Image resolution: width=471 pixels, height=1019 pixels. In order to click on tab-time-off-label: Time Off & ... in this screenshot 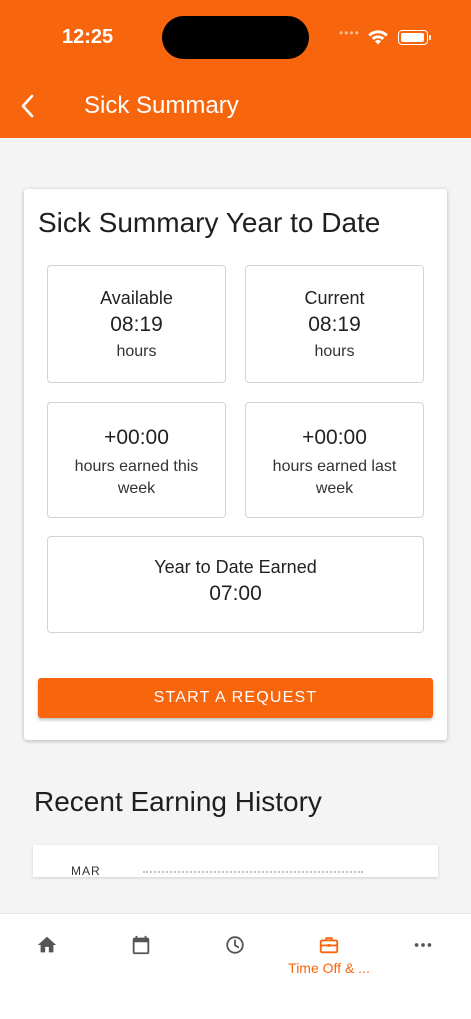, I will do `click(329, 968)`.